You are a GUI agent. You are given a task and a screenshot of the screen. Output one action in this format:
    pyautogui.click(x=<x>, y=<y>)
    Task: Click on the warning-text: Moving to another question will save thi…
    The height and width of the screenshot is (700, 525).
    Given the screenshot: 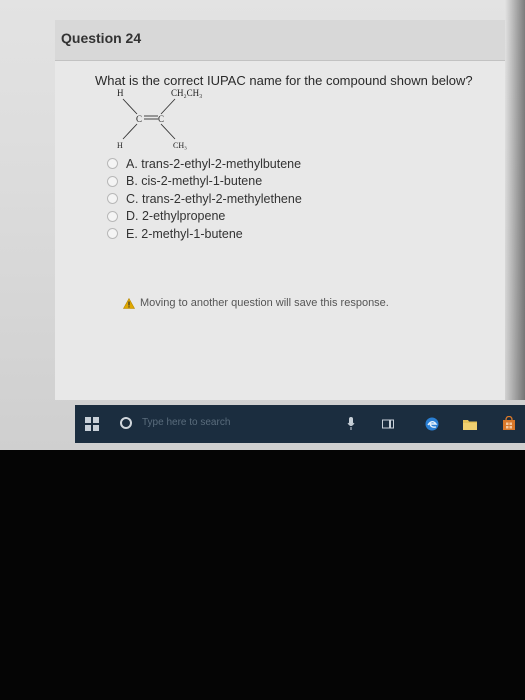 What is the action you would take?
    pyautogui.click(x=264, y=303)
    